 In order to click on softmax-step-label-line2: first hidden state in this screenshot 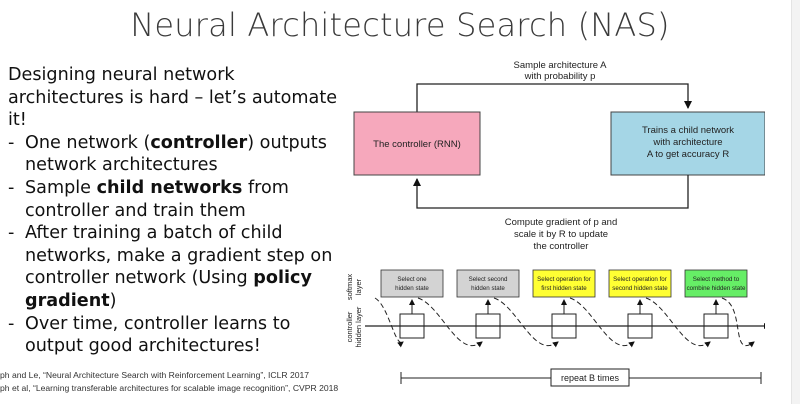, I will do `click(564, 288)`.